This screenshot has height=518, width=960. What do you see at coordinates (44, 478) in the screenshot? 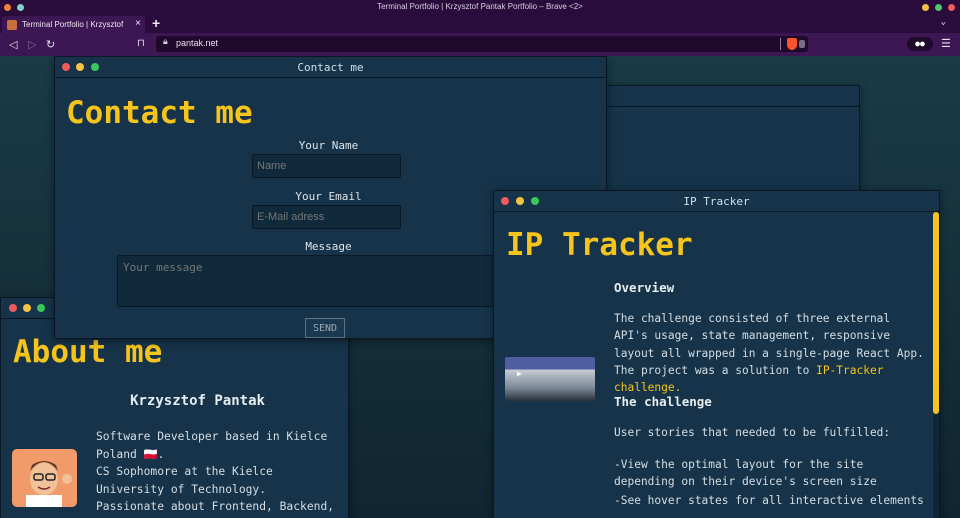
I see `avatar` at bounding box center [44, 478].